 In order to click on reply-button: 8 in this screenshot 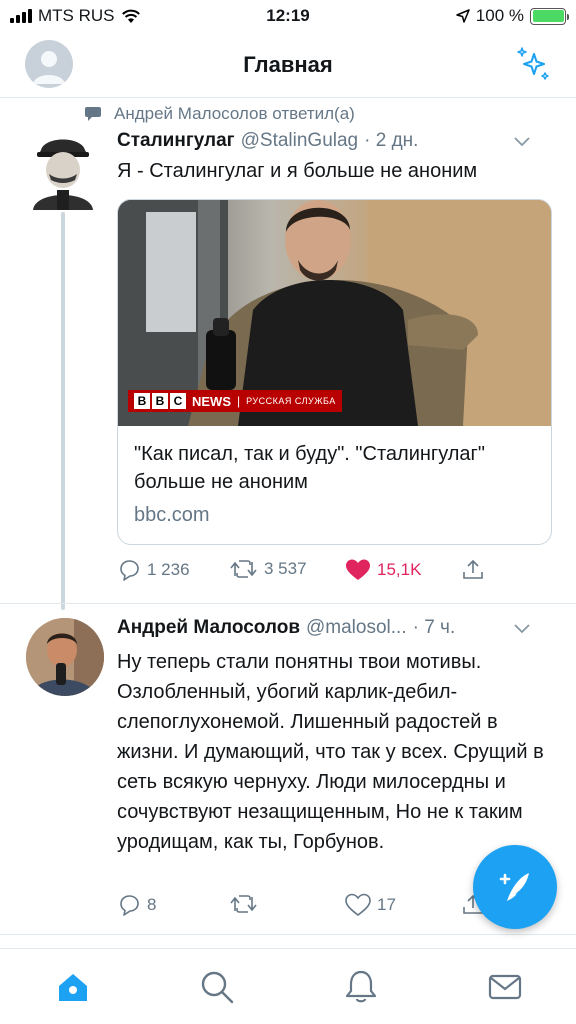, I will do `click(136, 905)`.